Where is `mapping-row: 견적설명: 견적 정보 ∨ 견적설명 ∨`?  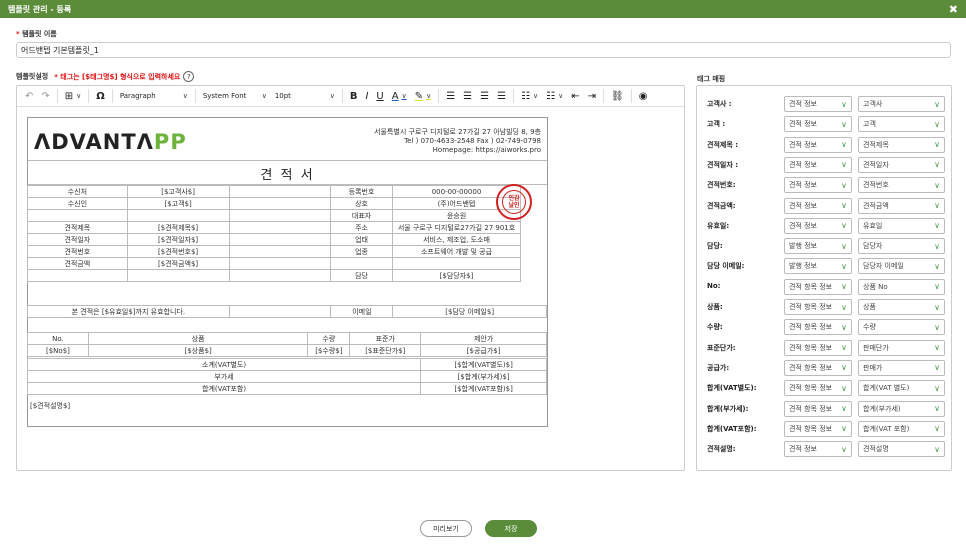 mapping-row: 견적설명: 견적 정보 ∨ 견적설명 ∨ is located at coordinates (824, 449).